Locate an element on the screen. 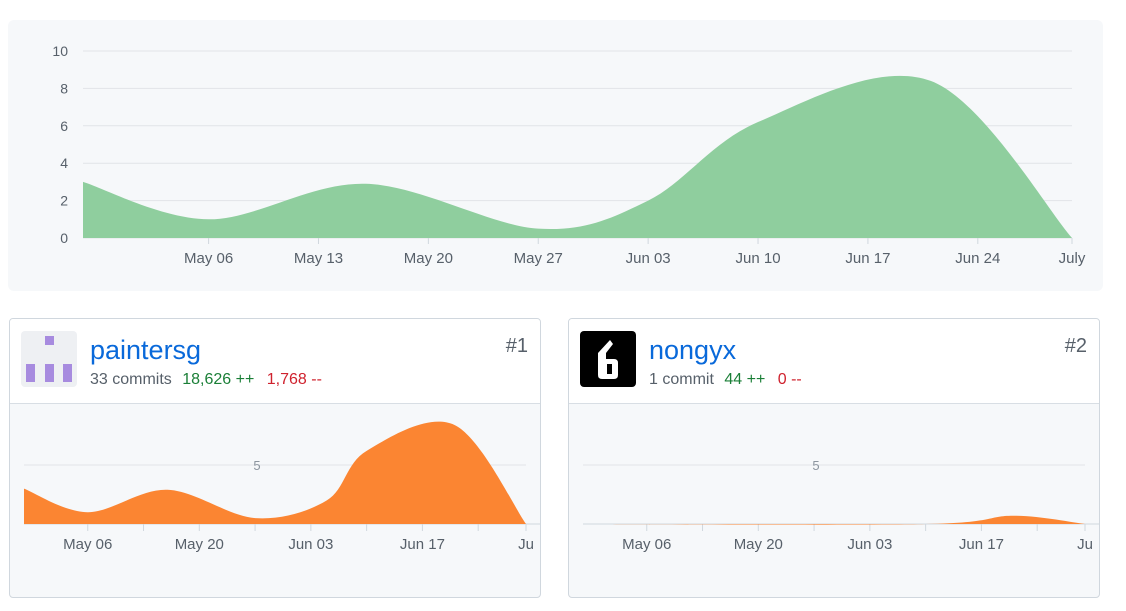 The image size is (1126, 611). deletions-count: 1,768 -- is located at coordinates (294, 379).